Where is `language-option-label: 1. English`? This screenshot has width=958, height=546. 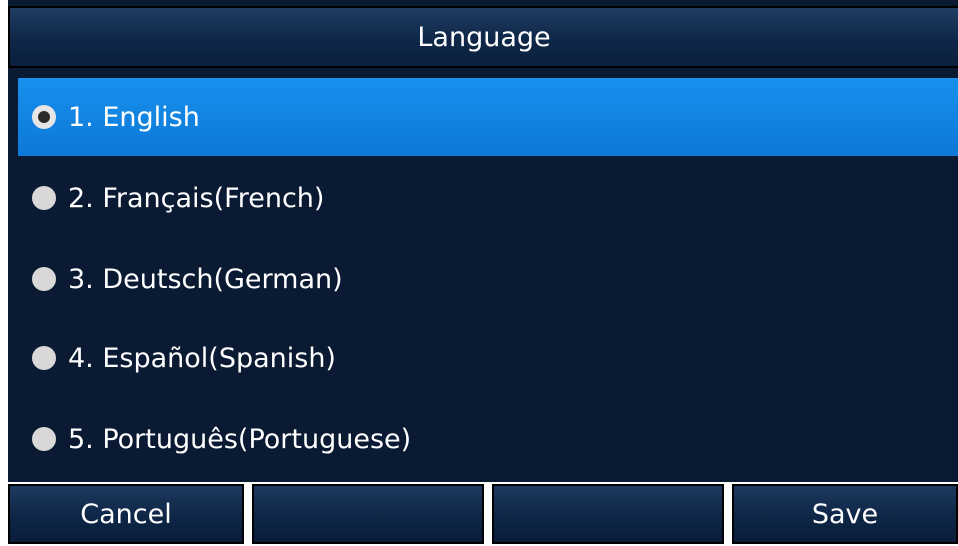
language-option-label: 1. English is located at coordinates (134, 117).